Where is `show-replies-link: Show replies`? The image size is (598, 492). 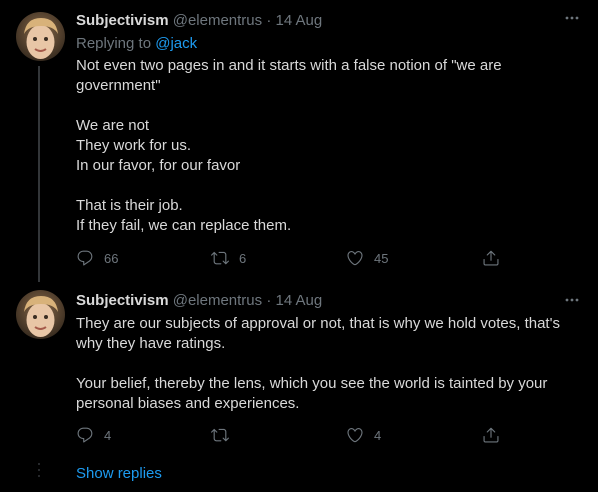
show-replies-link: Show replies is located at coordinates (119, 474).